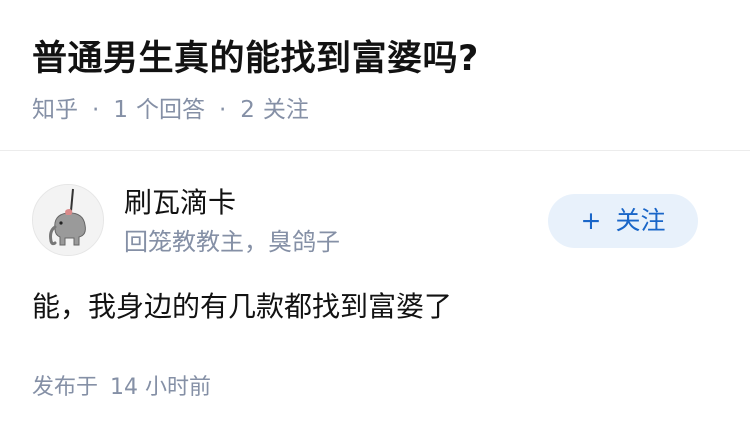  I want to click on author-name: 刷瓦滴卡, so click(180, 203).